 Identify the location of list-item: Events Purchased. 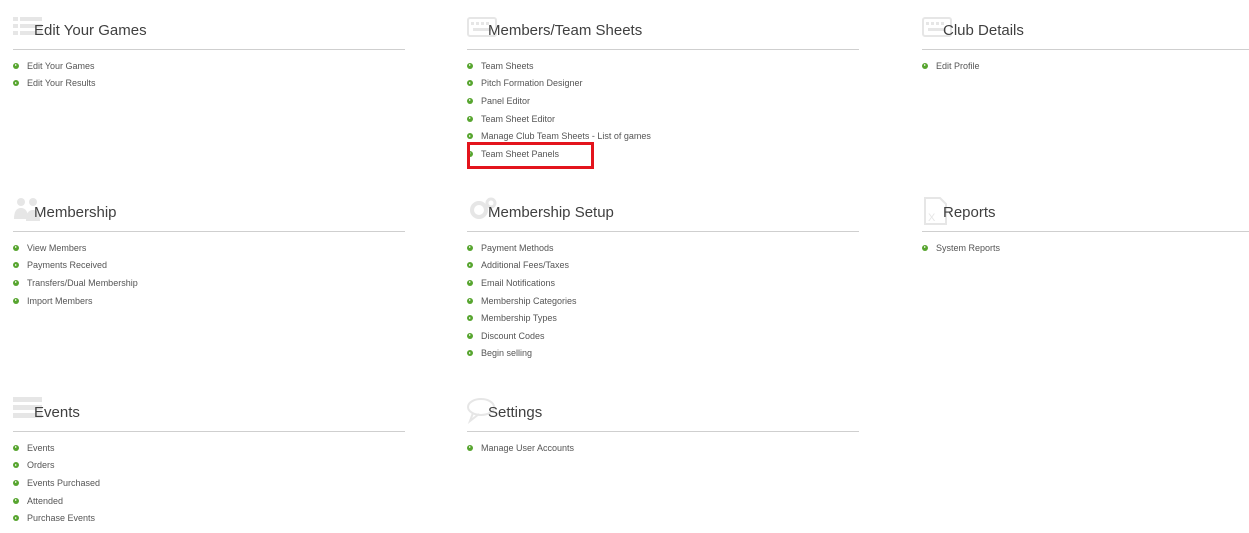
(209, 483).